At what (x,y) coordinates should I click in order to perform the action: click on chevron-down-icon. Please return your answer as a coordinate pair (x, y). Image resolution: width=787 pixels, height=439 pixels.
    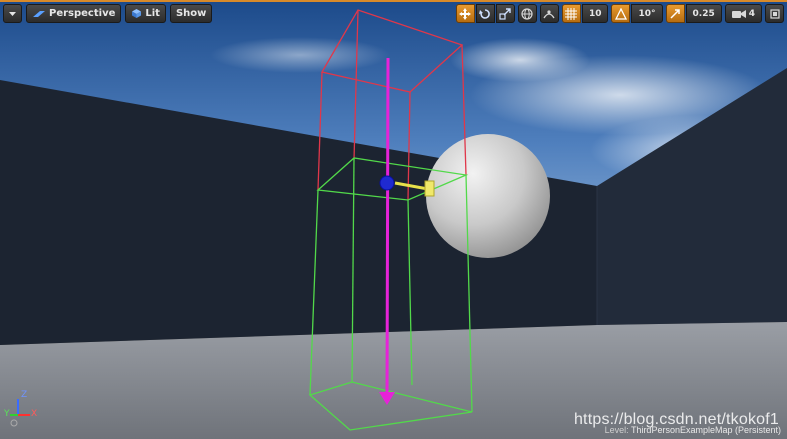
    Looking at the image, I should click on (12, 14).